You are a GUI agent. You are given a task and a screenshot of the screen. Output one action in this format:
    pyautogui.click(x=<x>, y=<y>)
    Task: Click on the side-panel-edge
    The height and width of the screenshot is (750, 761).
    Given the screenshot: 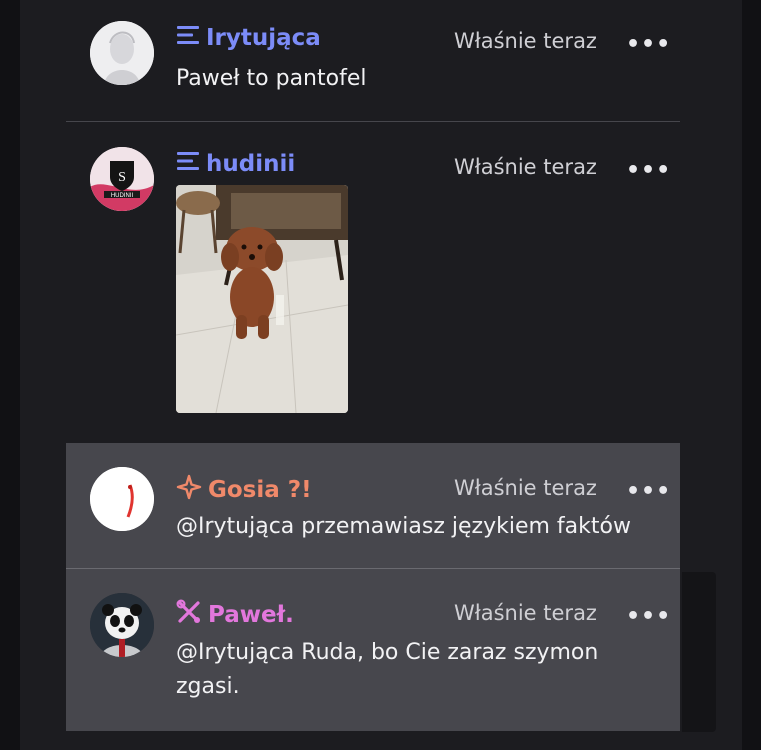 What is the action you would take?
    pyautogui.click(x=699, y=652)
    